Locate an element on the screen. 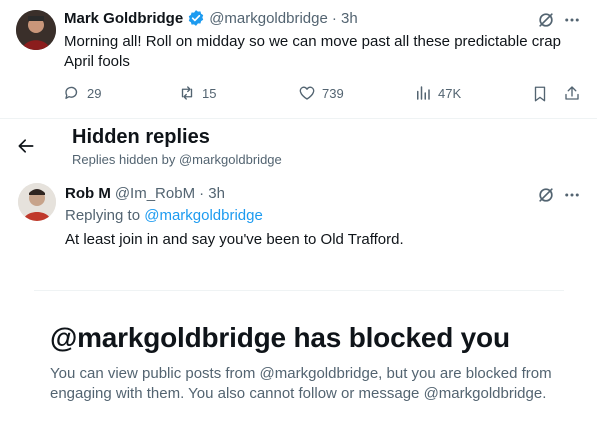 This screenshot has width=597, height=430. reply-avatar-image is located at coordinates (37, 202).